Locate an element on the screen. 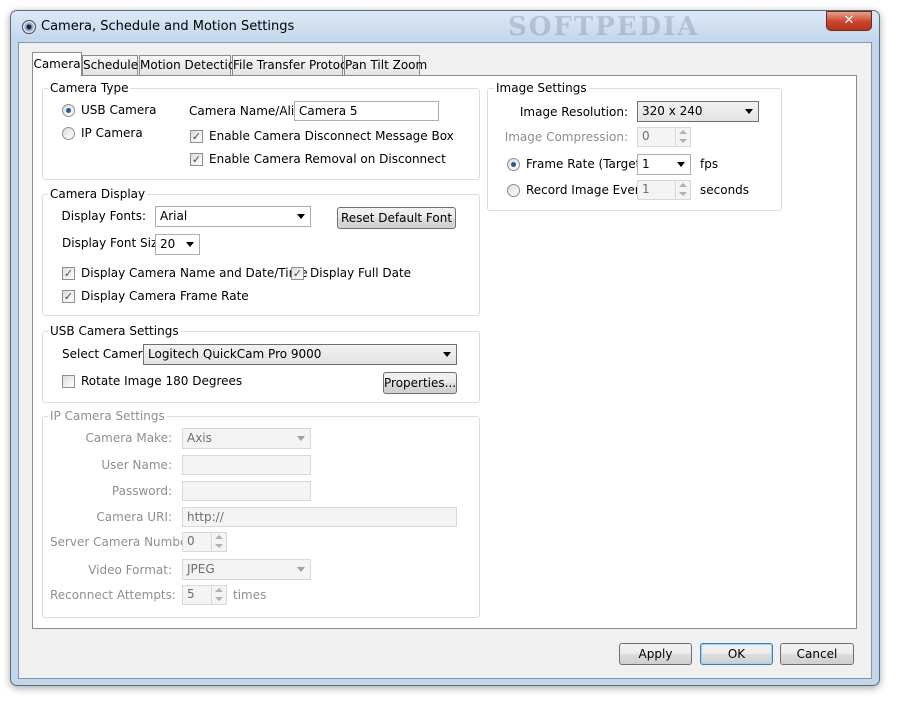 This screenshot has width=899, height=705. full-date-checkbox: ✓ is located at coordinates (297, 273).